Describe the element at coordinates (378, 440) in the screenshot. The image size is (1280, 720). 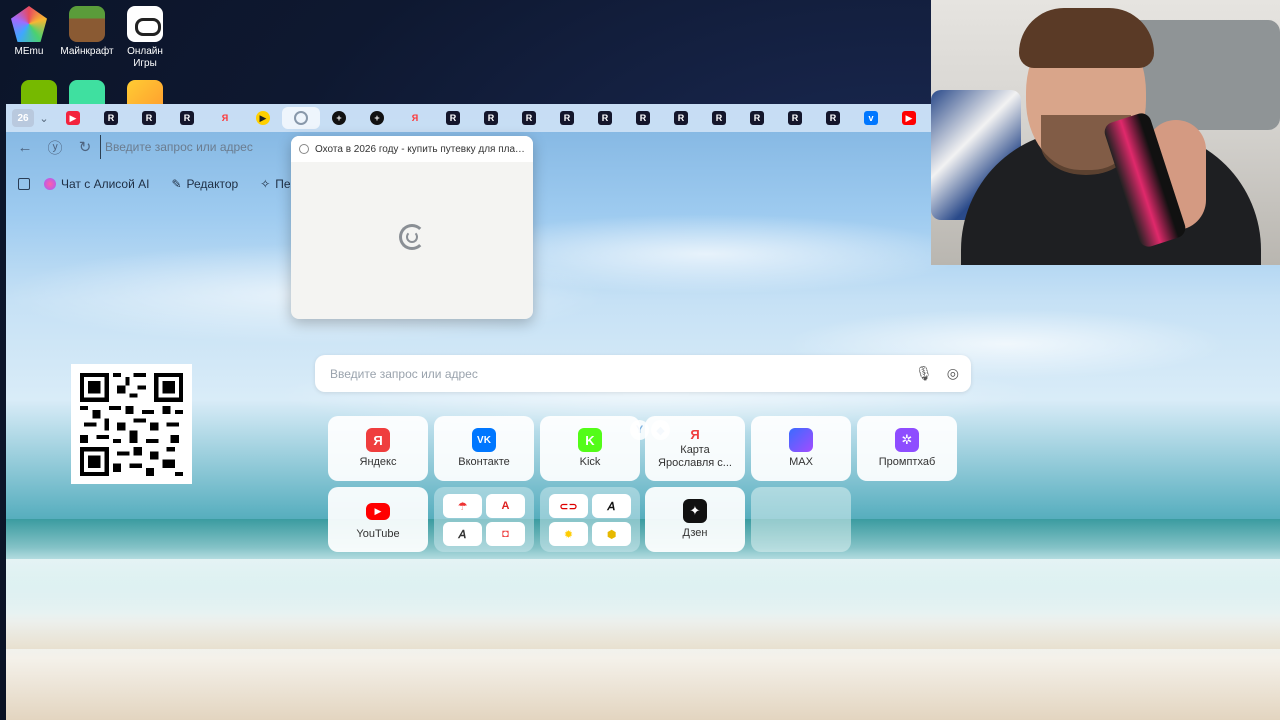
I see `yandex-icon: Я` at that location.